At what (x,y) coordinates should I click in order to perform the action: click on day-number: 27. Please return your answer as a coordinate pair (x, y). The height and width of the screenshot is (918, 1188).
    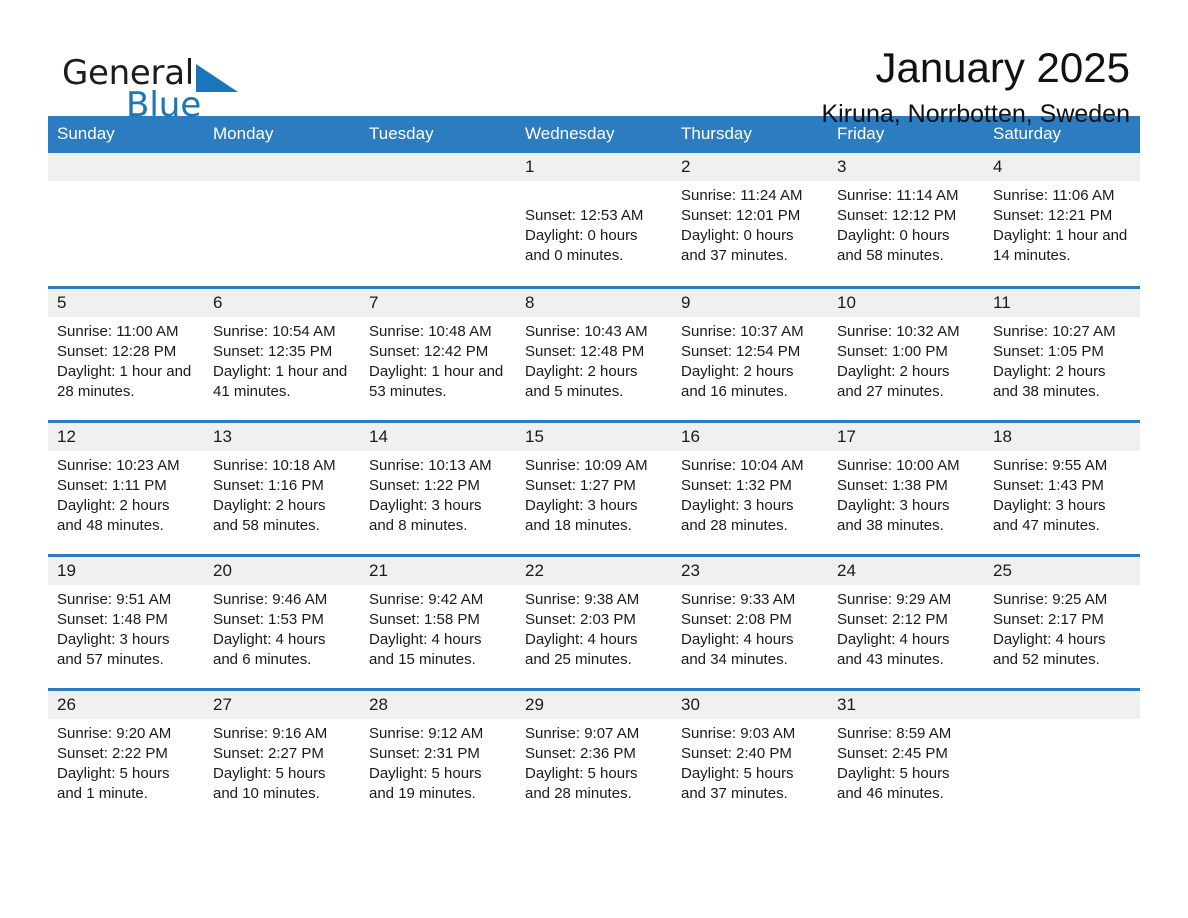
    Looking at the image, I should click on (282, 704).